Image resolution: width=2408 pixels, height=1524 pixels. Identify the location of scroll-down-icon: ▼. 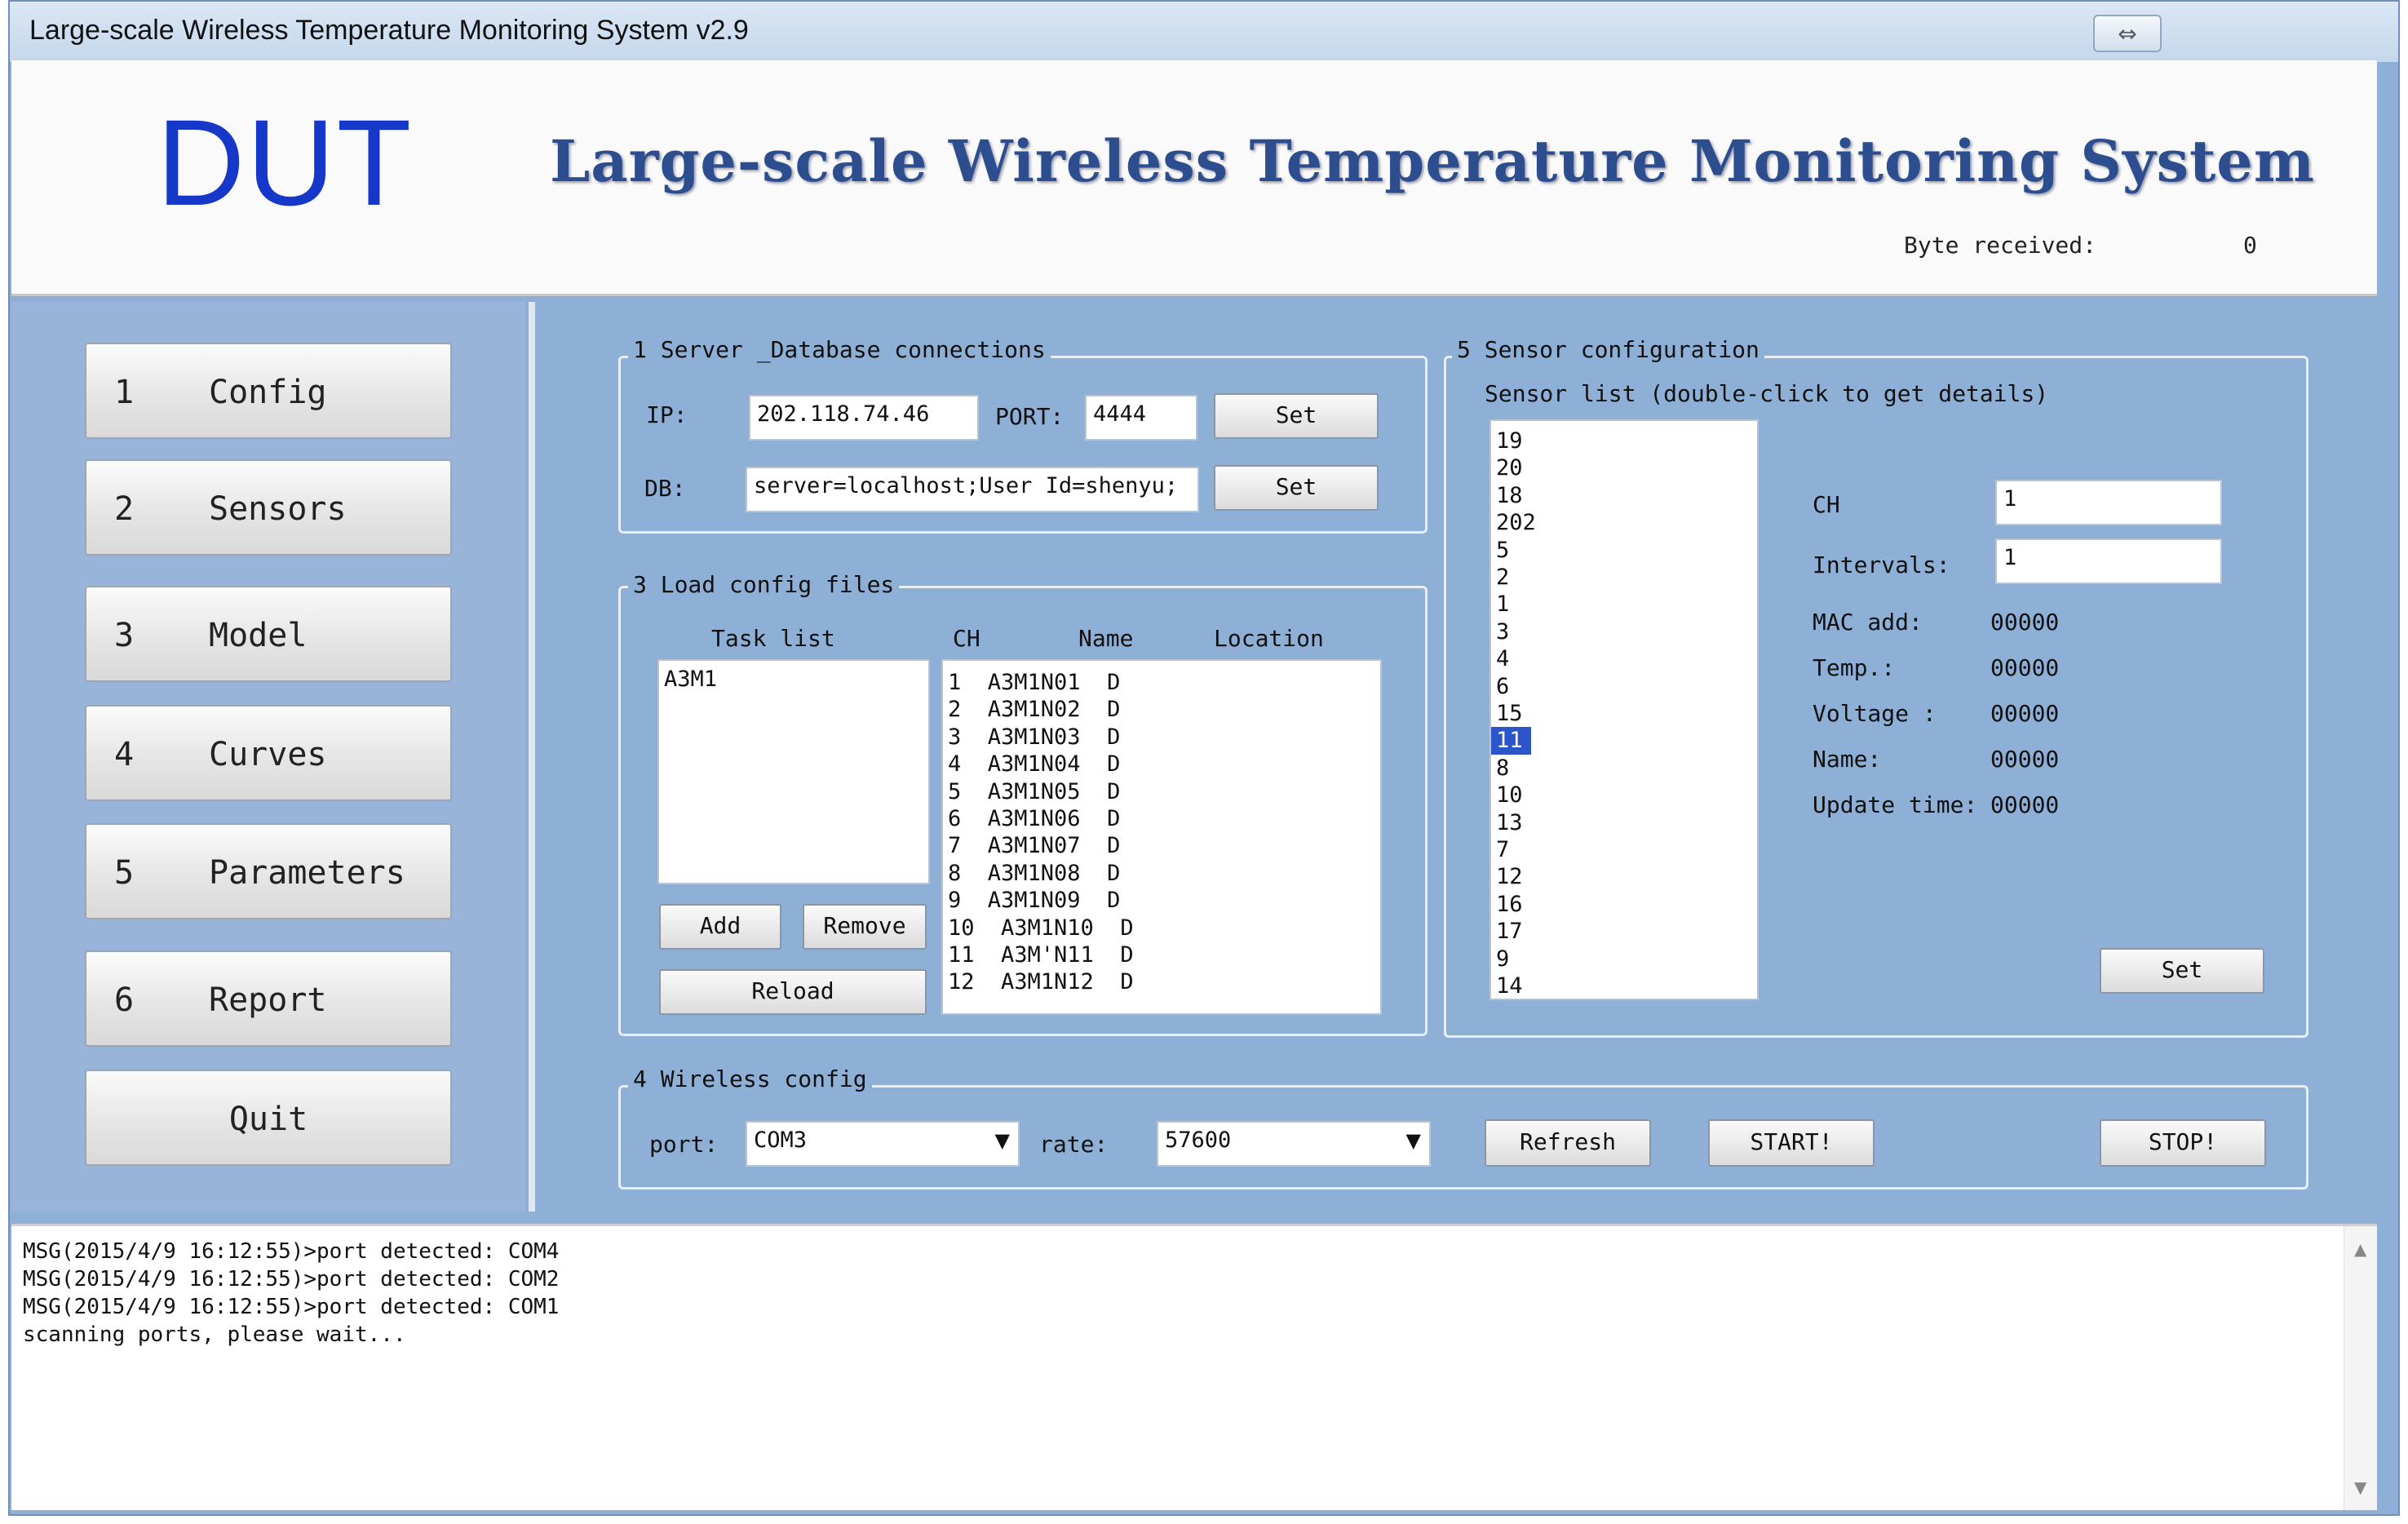
(2360, 1487).